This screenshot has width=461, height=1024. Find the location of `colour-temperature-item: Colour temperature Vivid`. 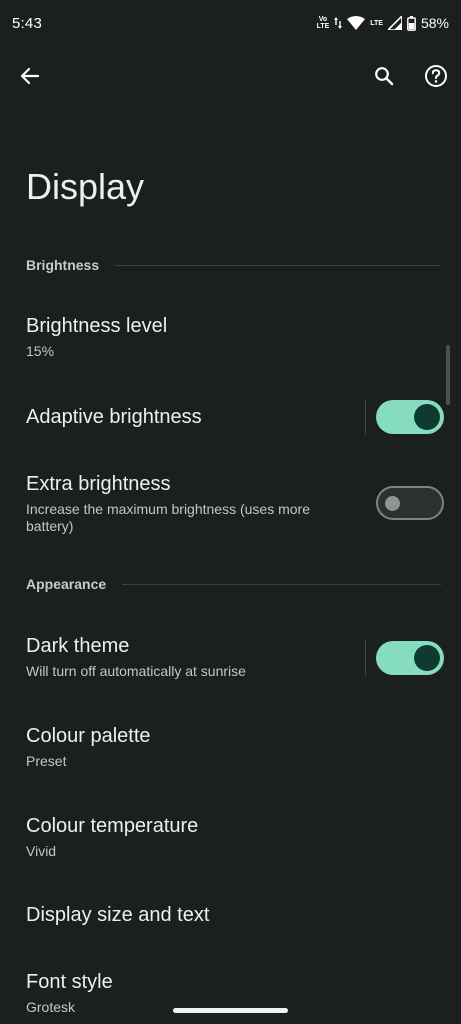

colour-temperature-item: Colour temperature Vivid is located at coordinates (235, 836).